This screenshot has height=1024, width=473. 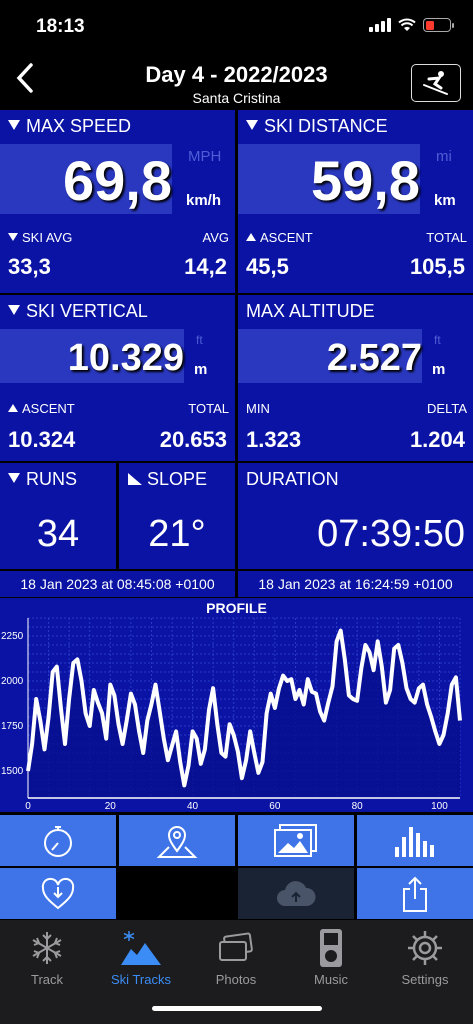 I want to click on min-value: 1.323, so click(x=274, y=439).